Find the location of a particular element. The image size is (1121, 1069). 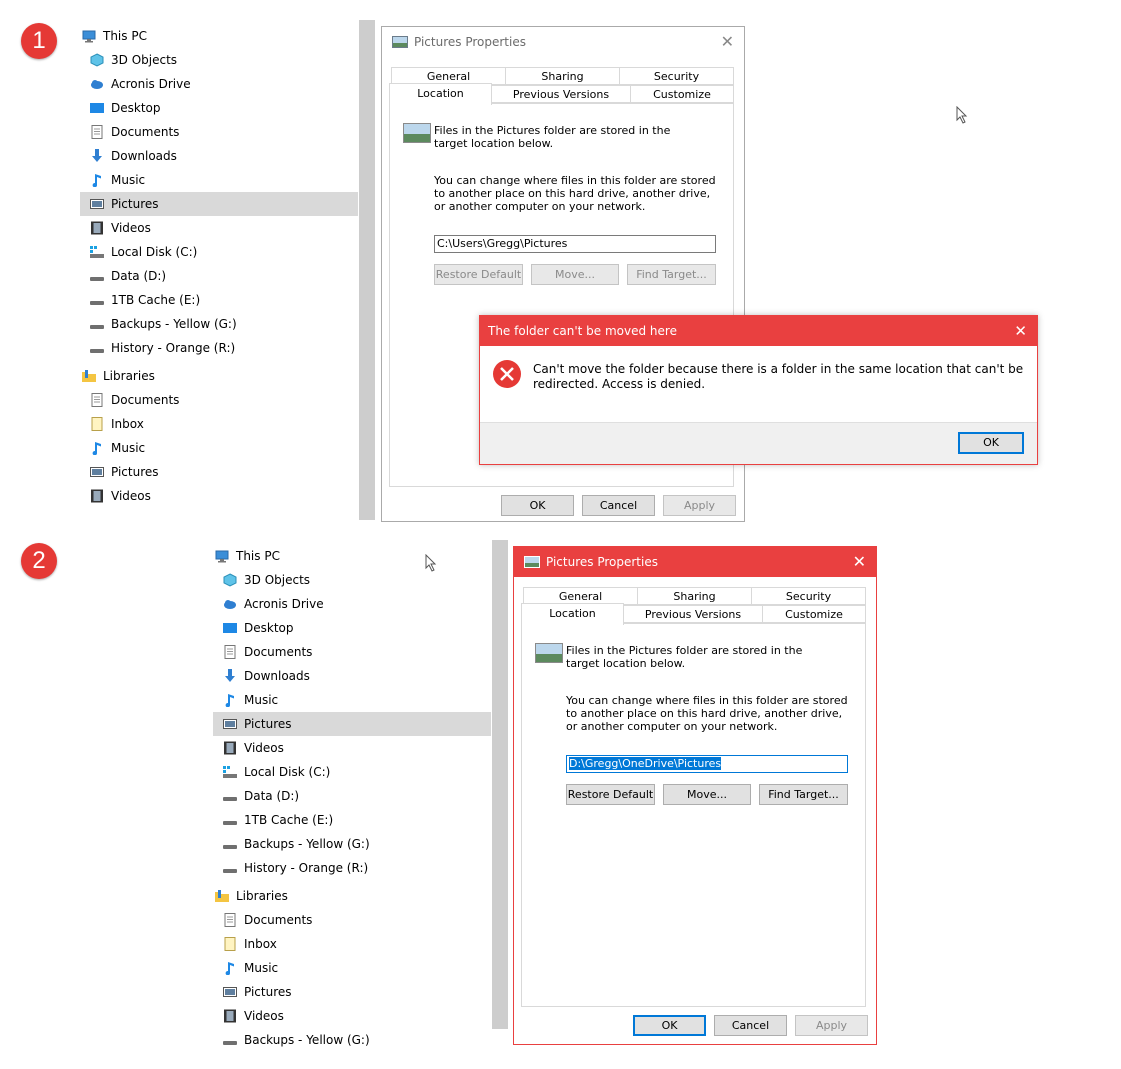

desktop-icon is located at coordinates (97, 108).